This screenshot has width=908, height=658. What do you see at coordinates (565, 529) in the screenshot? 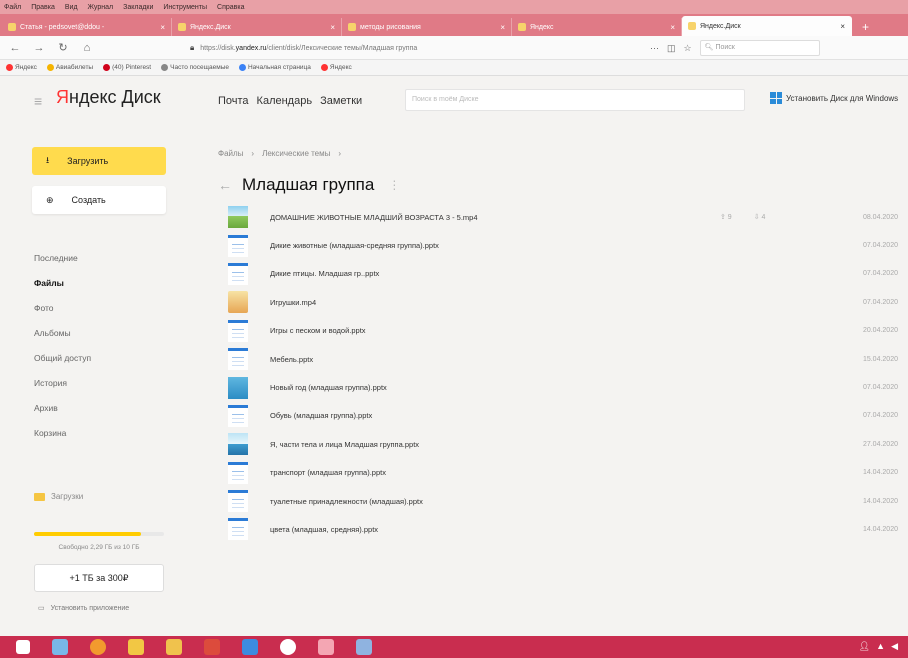
I see `file-row: цвета (младшая, средняя).pptx 14.04.2020` at bounding box center [565, 529].